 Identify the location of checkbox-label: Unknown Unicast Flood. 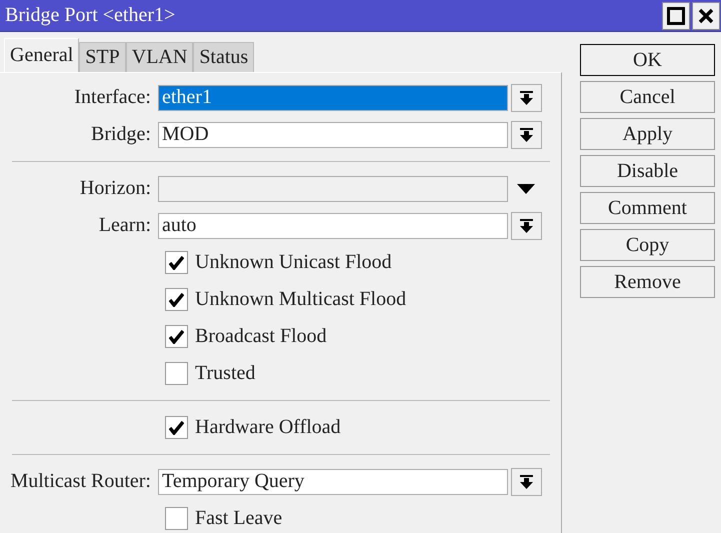
(293, 262).